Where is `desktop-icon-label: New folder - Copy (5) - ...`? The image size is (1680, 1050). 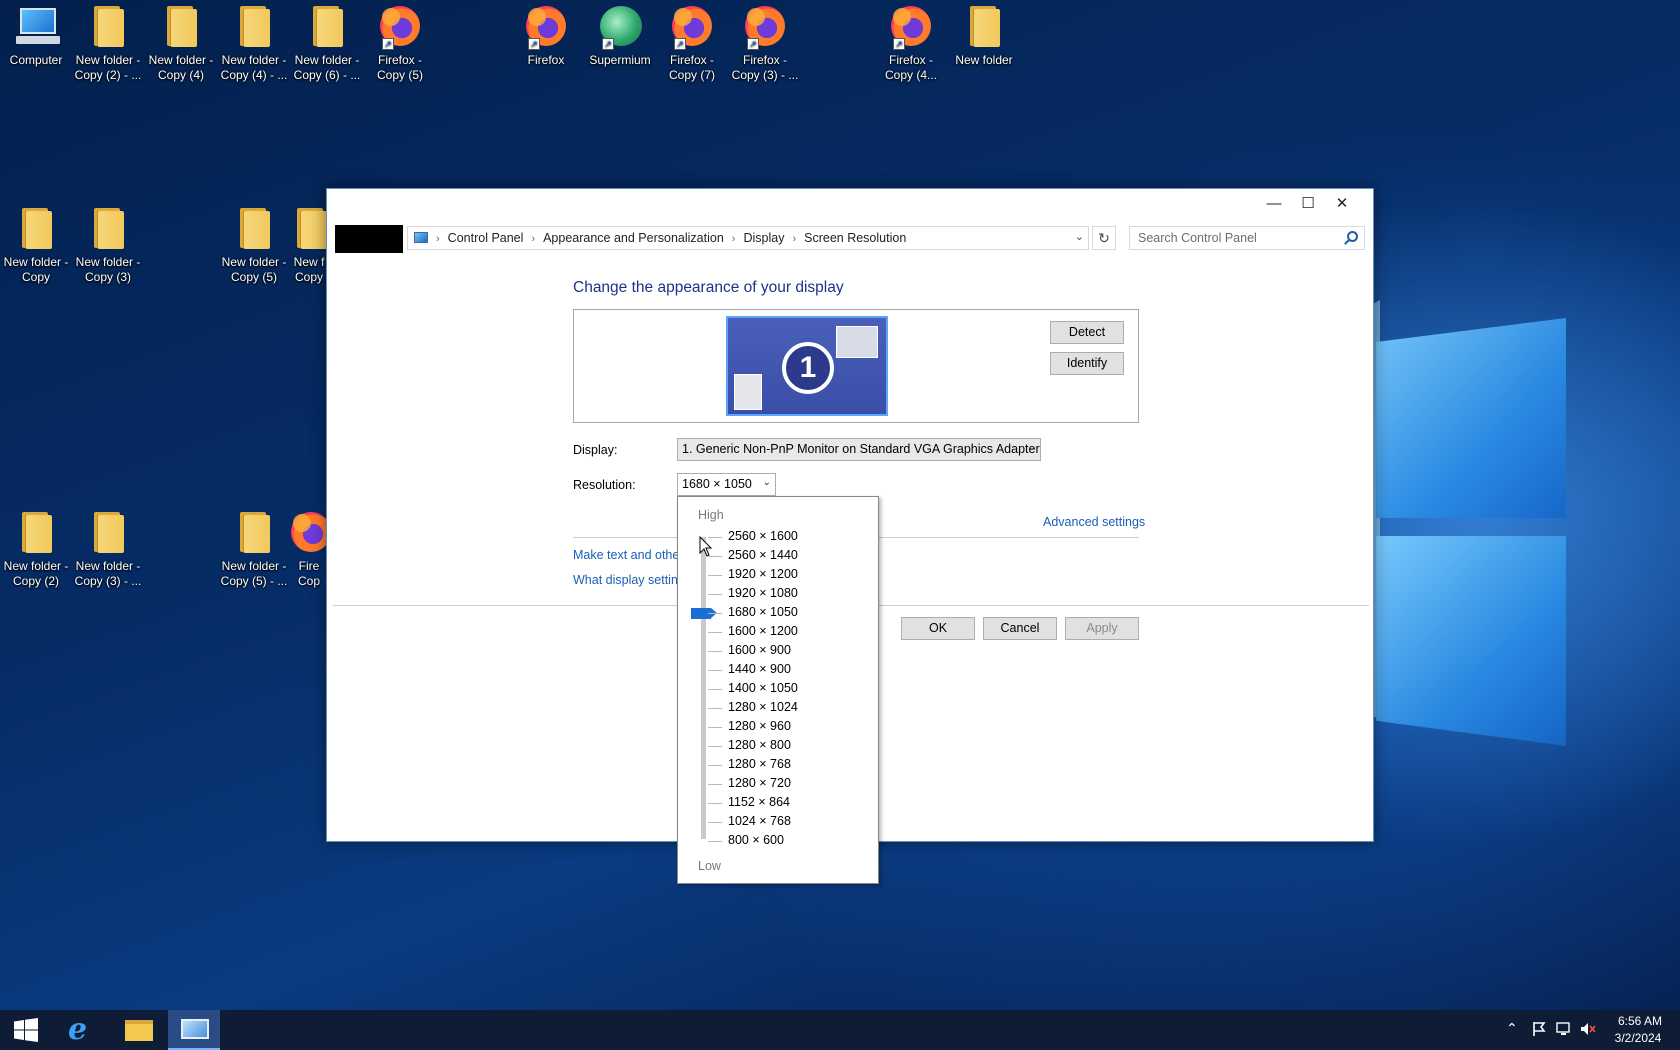
desktop-icon-label: New folder - Copy (5) - ... is located at coordinates (254, 573).